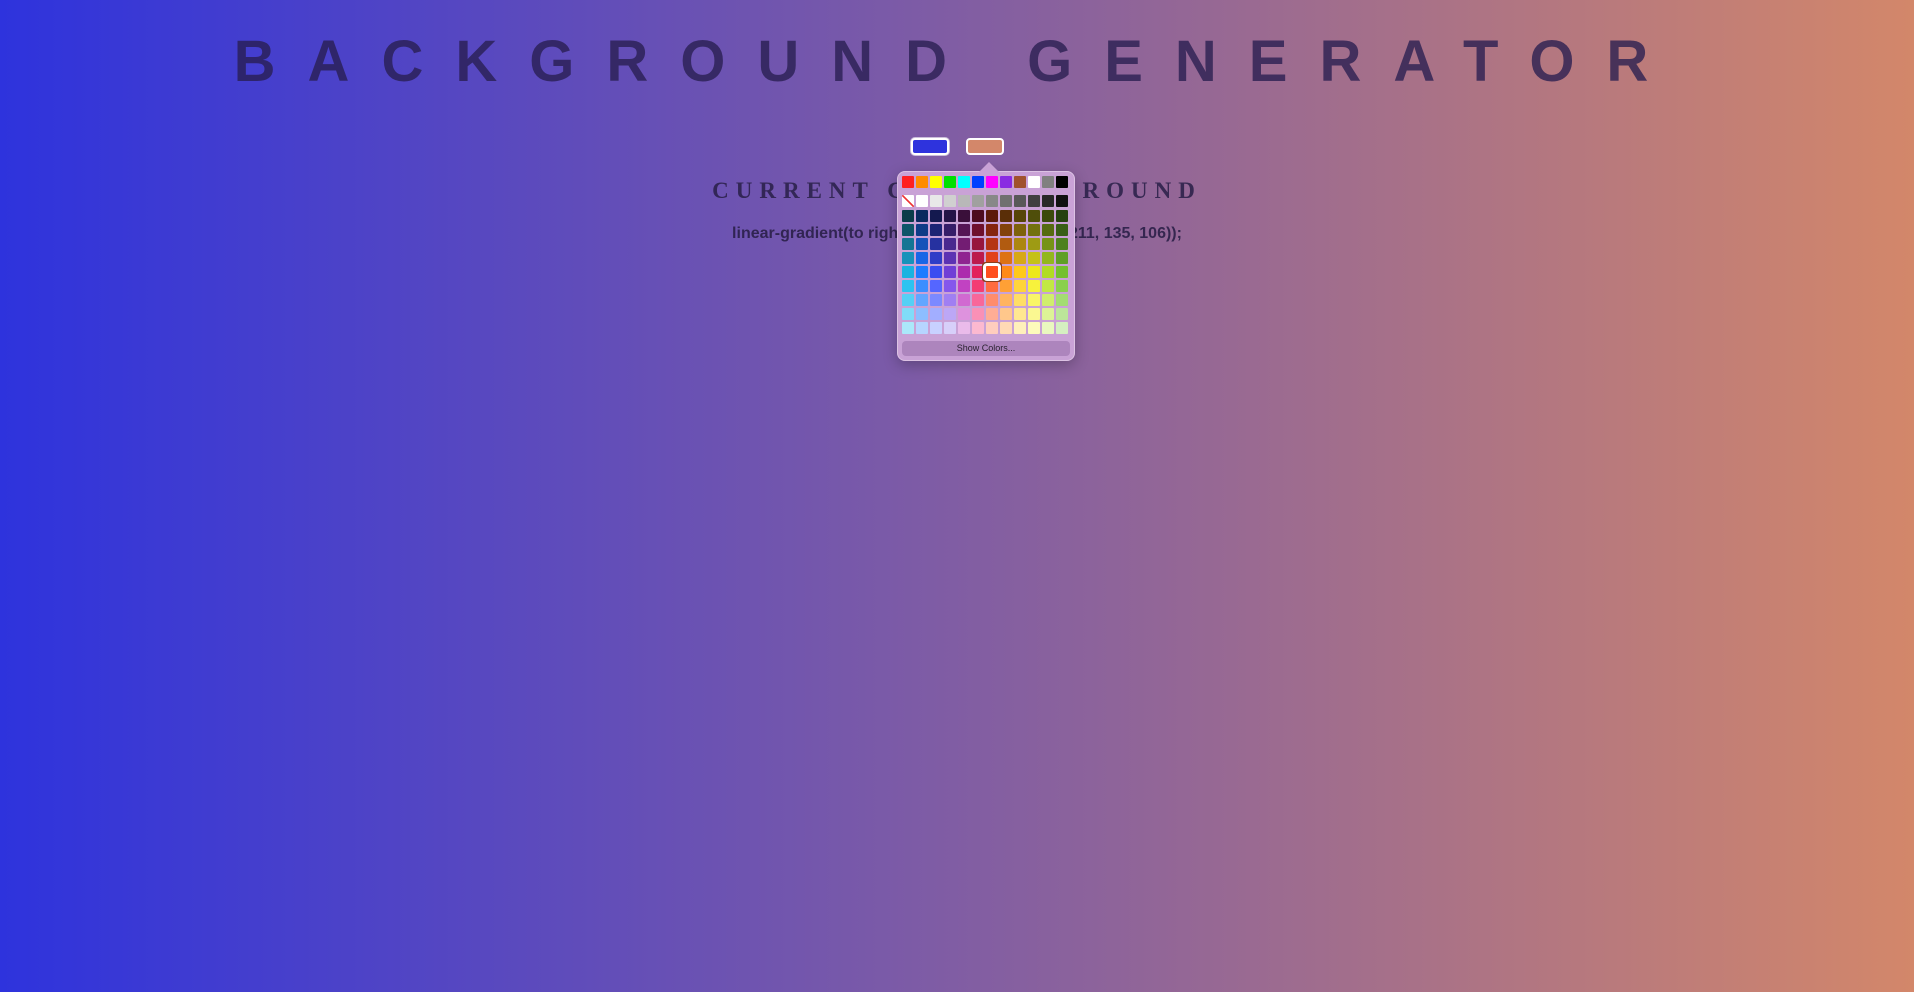 Image resolution: width=1914 pixels, height=992 pixels. I want to click on no-color-swatch, so click(908, 201).